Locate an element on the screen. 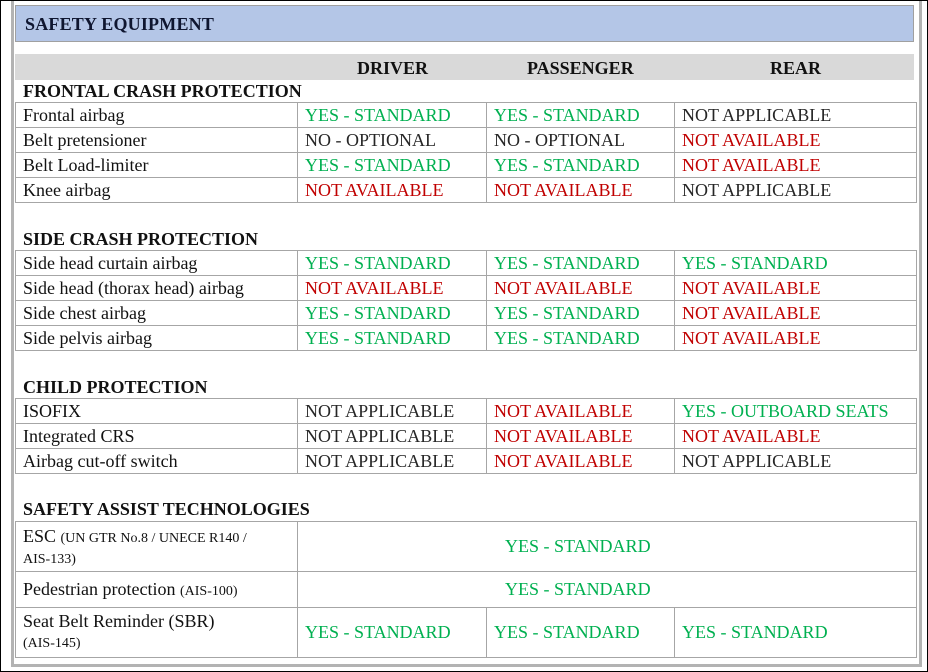  section-title-side: SIDE CRASH PROTECTION is located at coordinates (141, 239).